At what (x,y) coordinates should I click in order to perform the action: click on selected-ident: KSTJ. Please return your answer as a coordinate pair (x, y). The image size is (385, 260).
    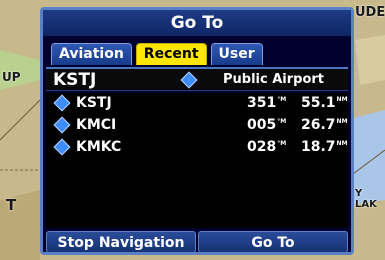
    Looking at the image, I should click on (75, 80).